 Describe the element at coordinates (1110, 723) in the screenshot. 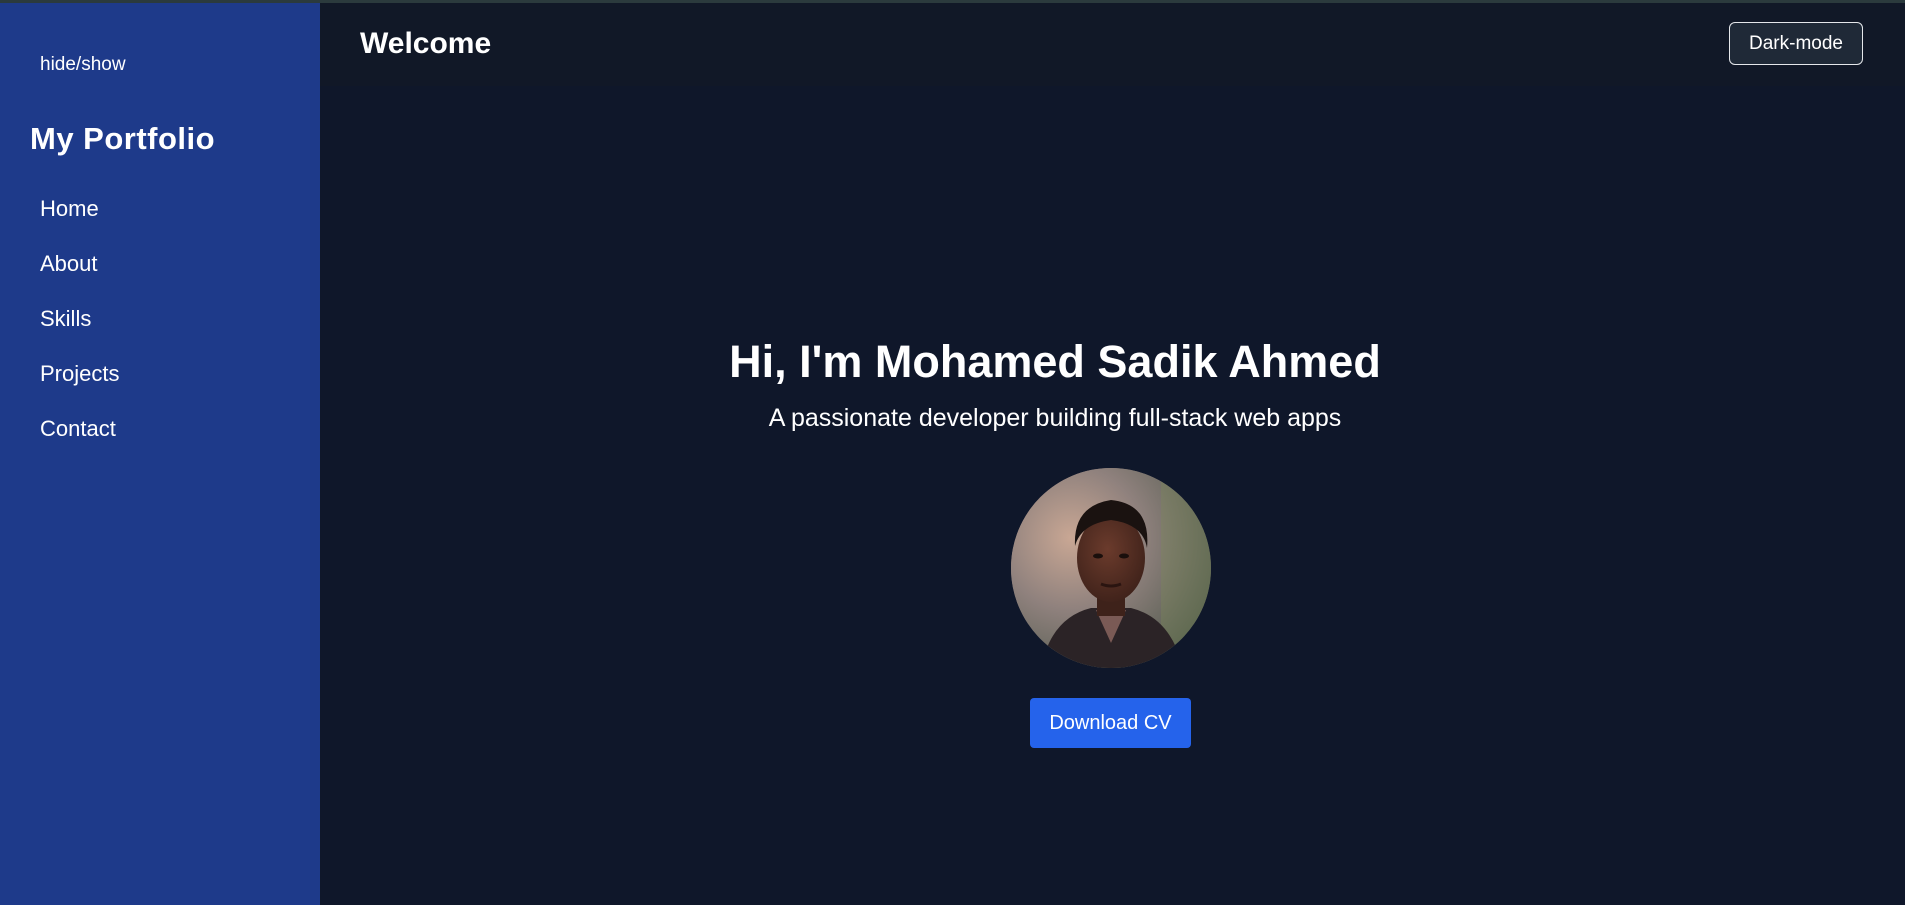

I see `download-cv-button: Download CV` at that location.